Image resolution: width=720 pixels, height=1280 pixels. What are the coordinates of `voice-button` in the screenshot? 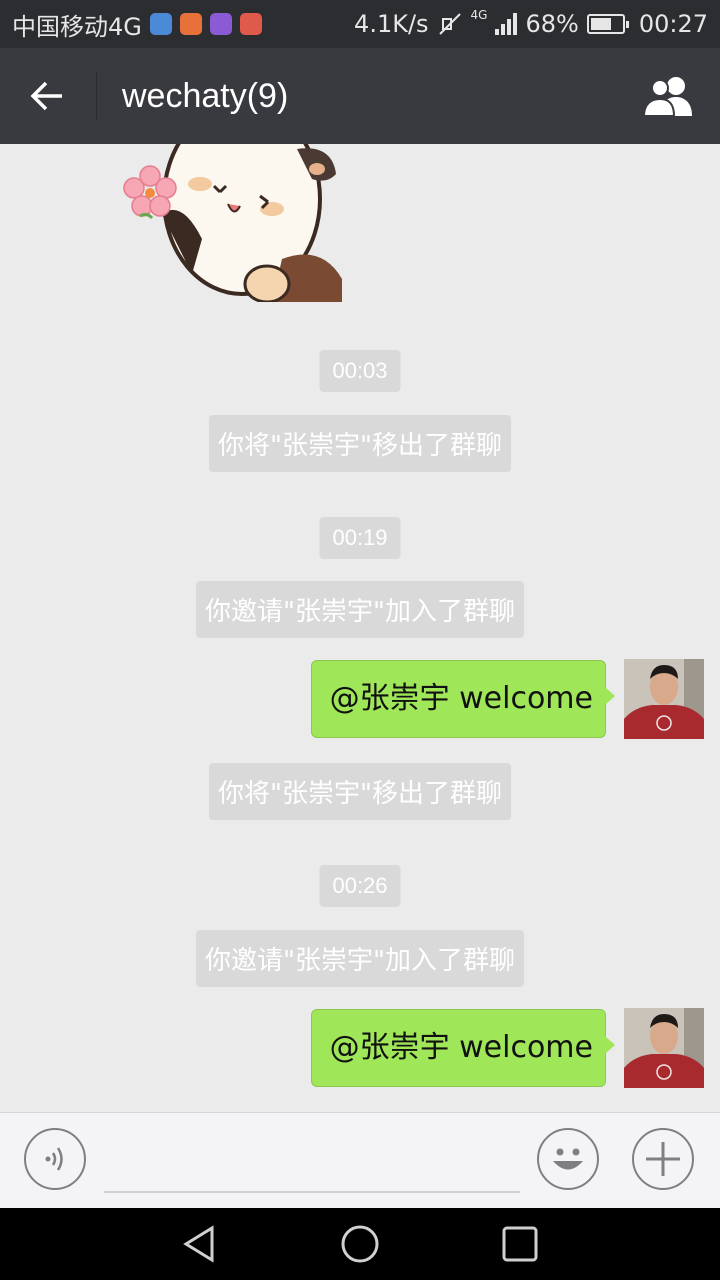 It's located at (55, 1159).